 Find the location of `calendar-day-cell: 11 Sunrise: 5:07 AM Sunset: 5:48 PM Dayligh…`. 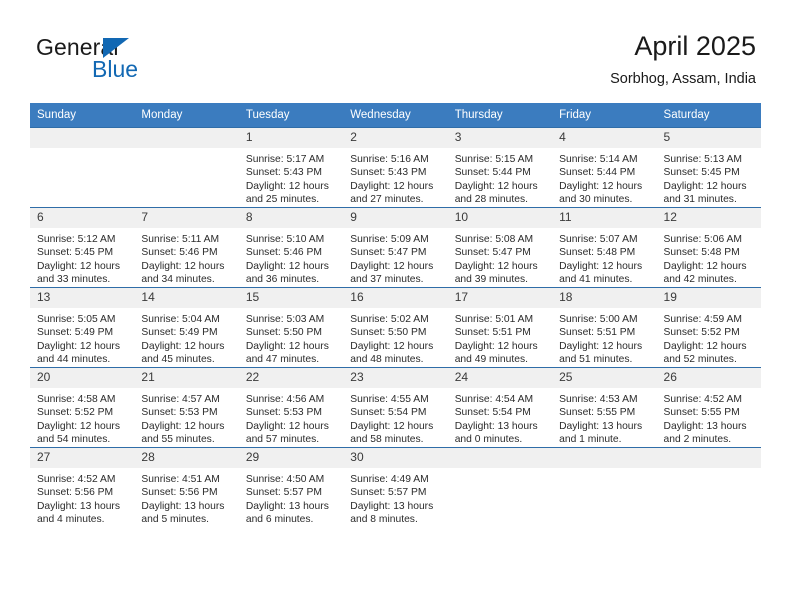

calendar-day-cell: 11 Sunrise: 5:07 AM Sunset: 5:48 PM Dayligh… is located at coordinates (604, 247).